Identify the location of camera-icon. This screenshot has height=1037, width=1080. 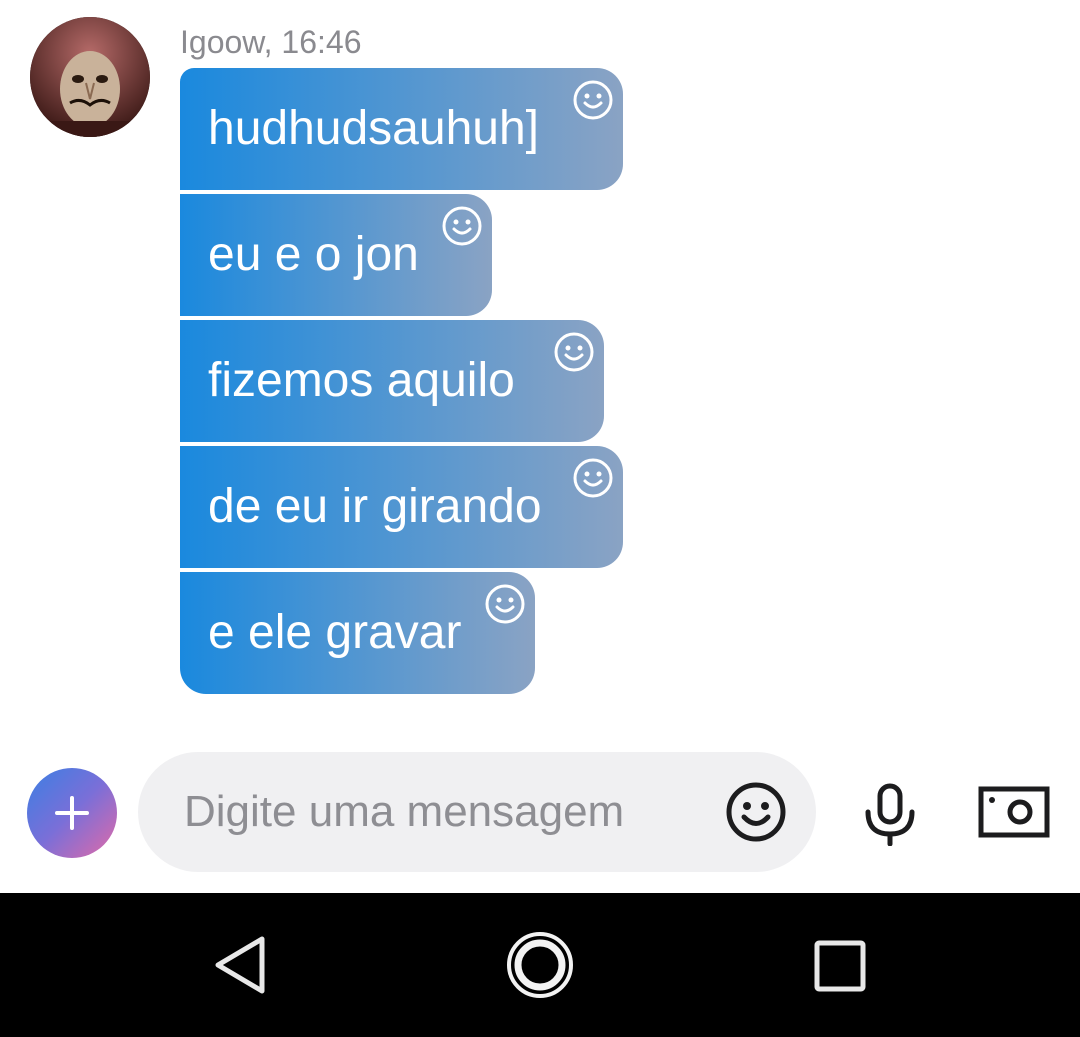
(1014, 812).